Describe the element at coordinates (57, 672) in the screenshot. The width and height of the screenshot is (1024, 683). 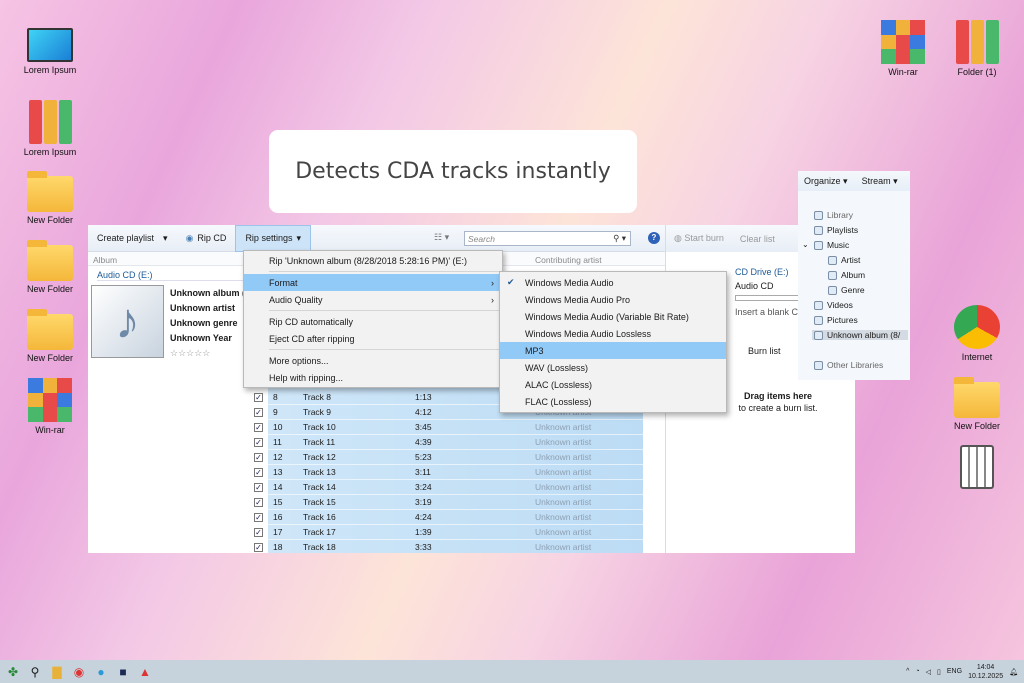
I see `file-explorer-icon: ▇` at that location.